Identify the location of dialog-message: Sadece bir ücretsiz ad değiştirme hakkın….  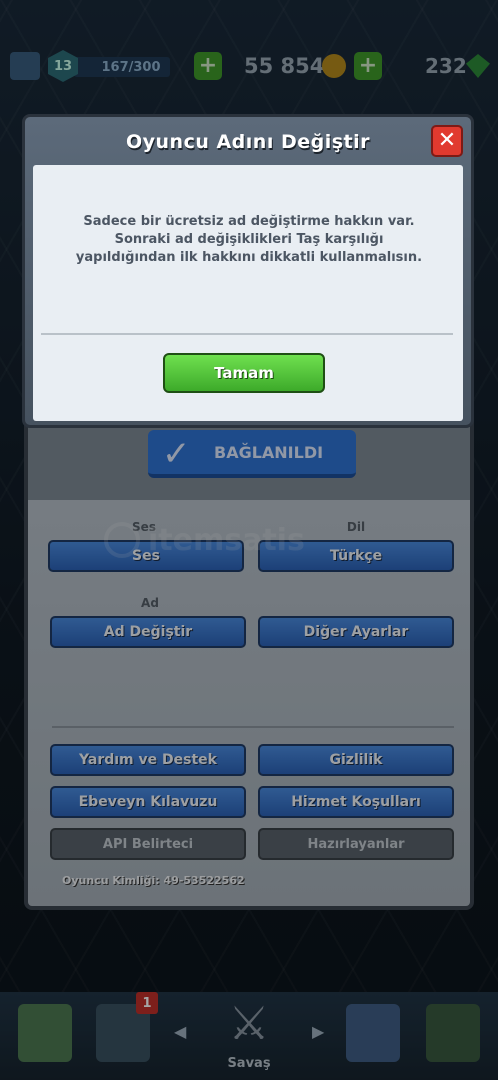
(249, 239).